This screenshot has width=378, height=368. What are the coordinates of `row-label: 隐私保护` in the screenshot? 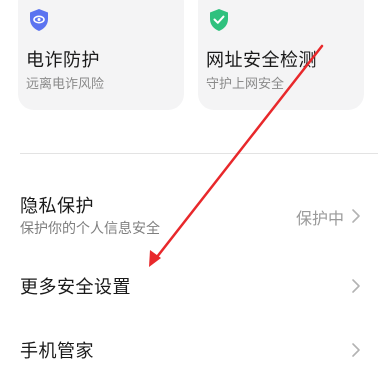 It's located at (57, 206).